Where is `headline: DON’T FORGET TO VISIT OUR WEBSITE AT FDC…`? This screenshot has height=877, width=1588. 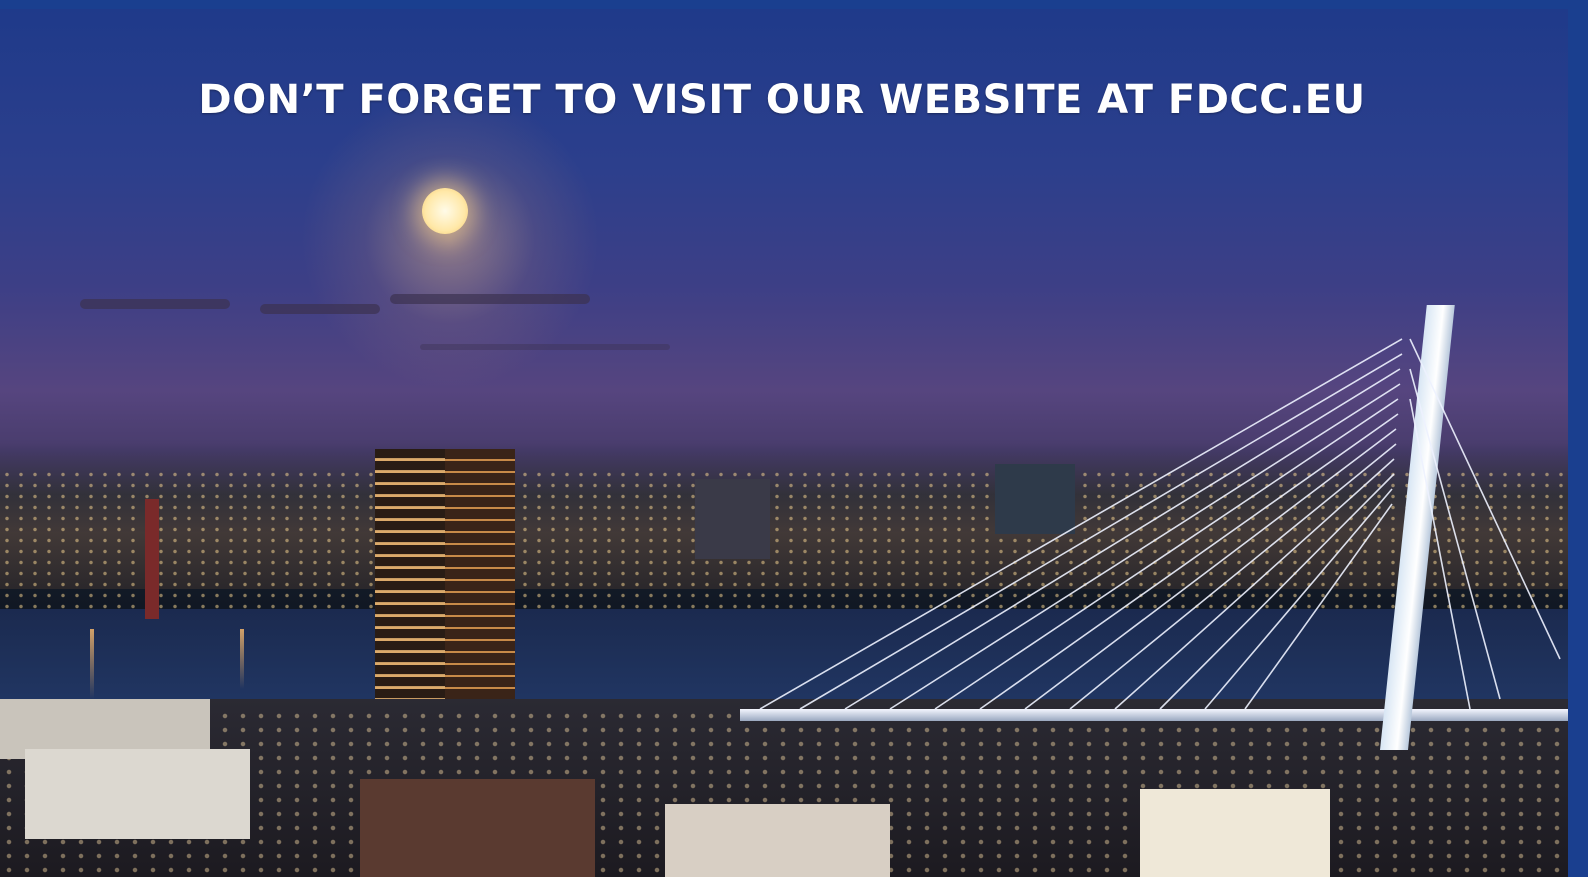 headline: DON’T FORGET TO VISIT OUR WEBSITE AT FDC… is located at coordinates (782, 100).